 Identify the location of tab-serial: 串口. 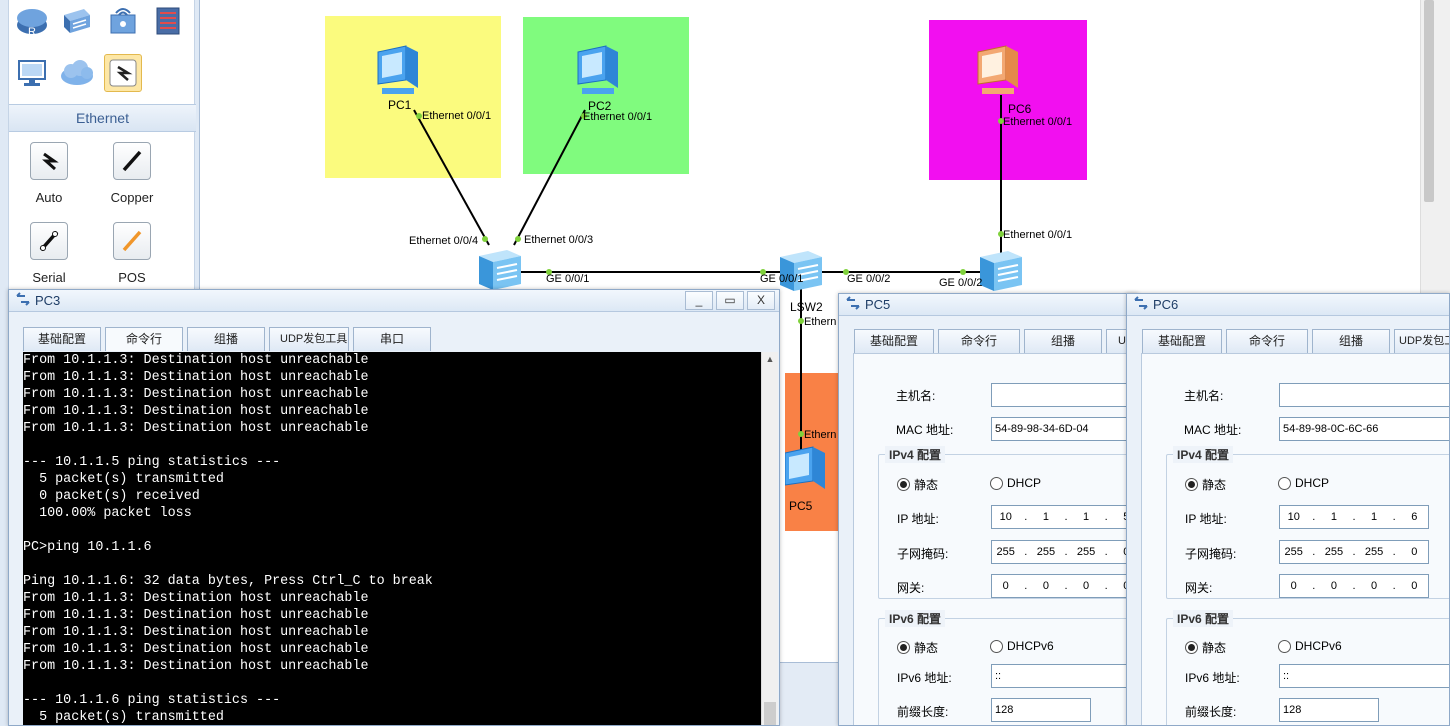
(392, 339).